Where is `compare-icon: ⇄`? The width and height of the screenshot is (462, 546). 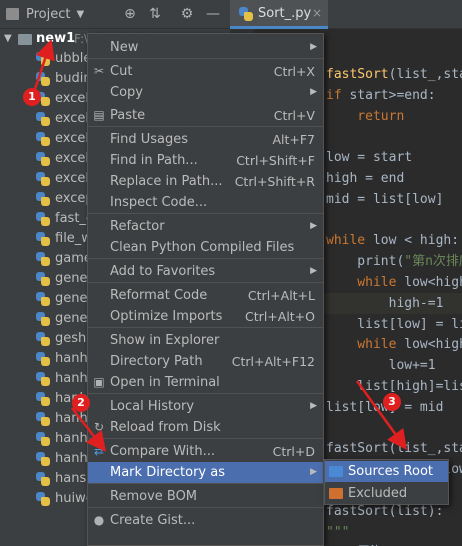 compare-icon: ⇄ is located at coordinates (99, 451).